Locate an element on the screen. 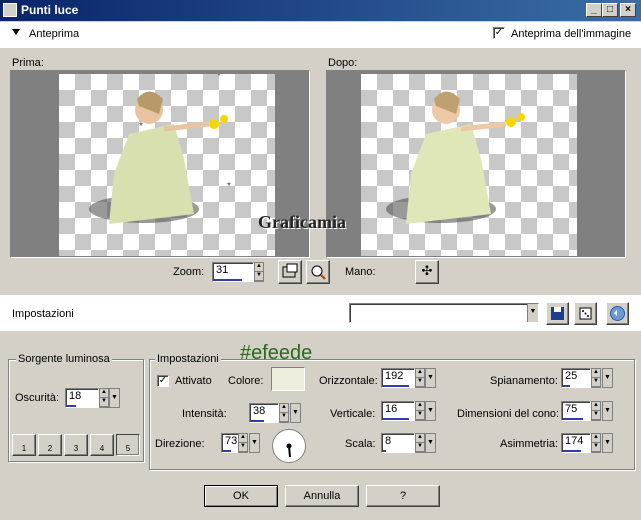  intensity-slider is located at coordinates (257, 421).